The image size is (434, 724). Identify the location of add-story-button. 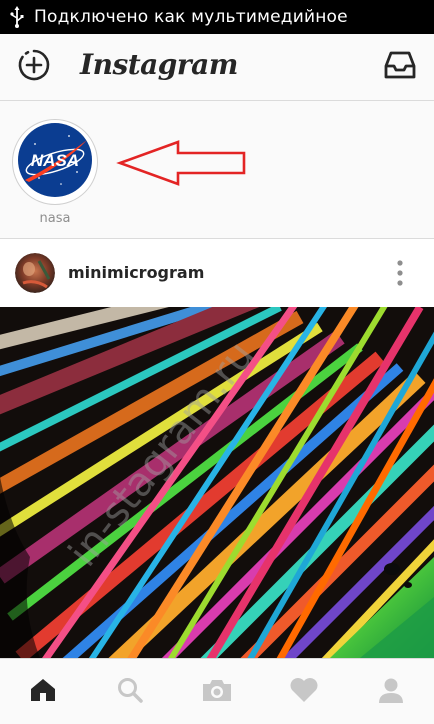
(34, 67).